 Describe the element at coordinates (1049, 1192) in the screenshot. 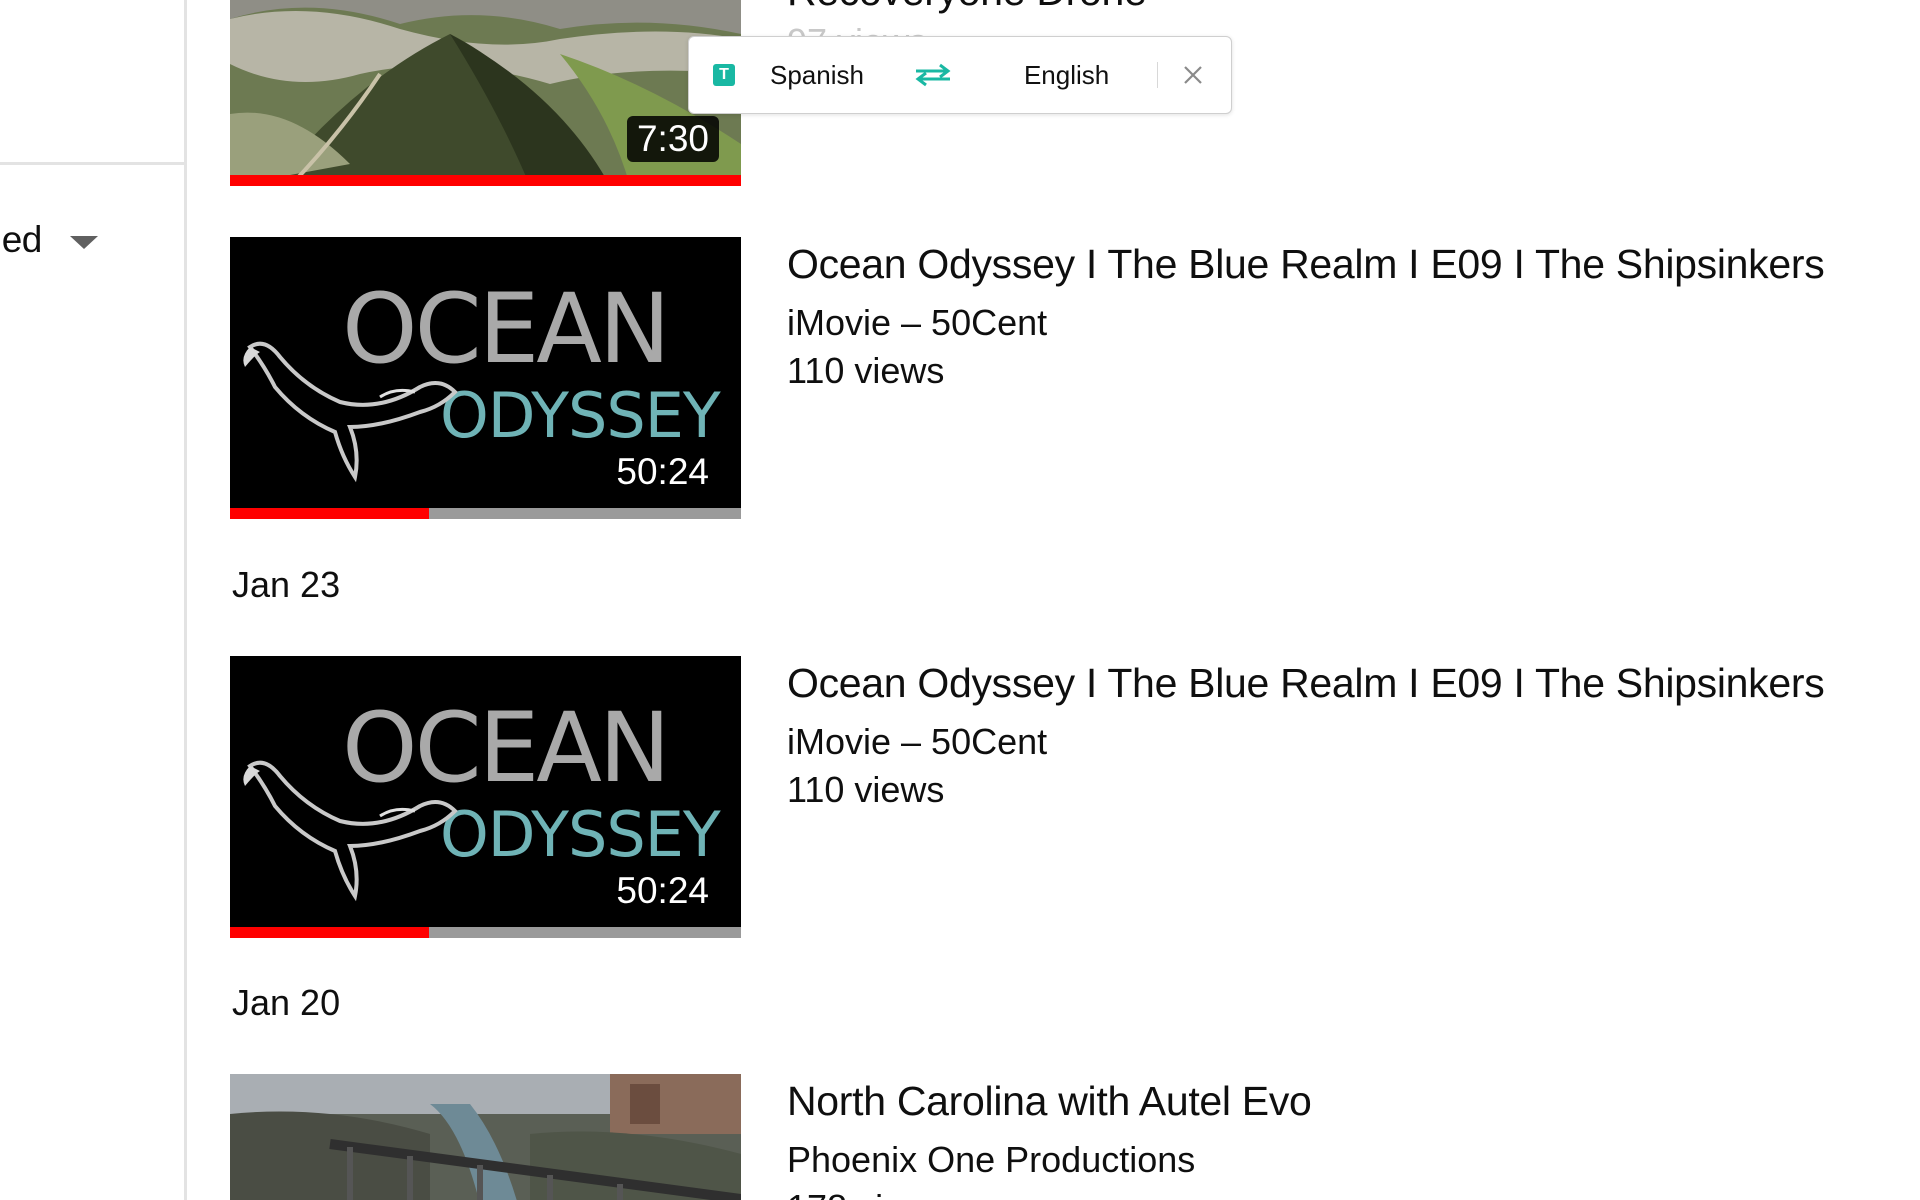

I see `video-views: 178 views` at that location.